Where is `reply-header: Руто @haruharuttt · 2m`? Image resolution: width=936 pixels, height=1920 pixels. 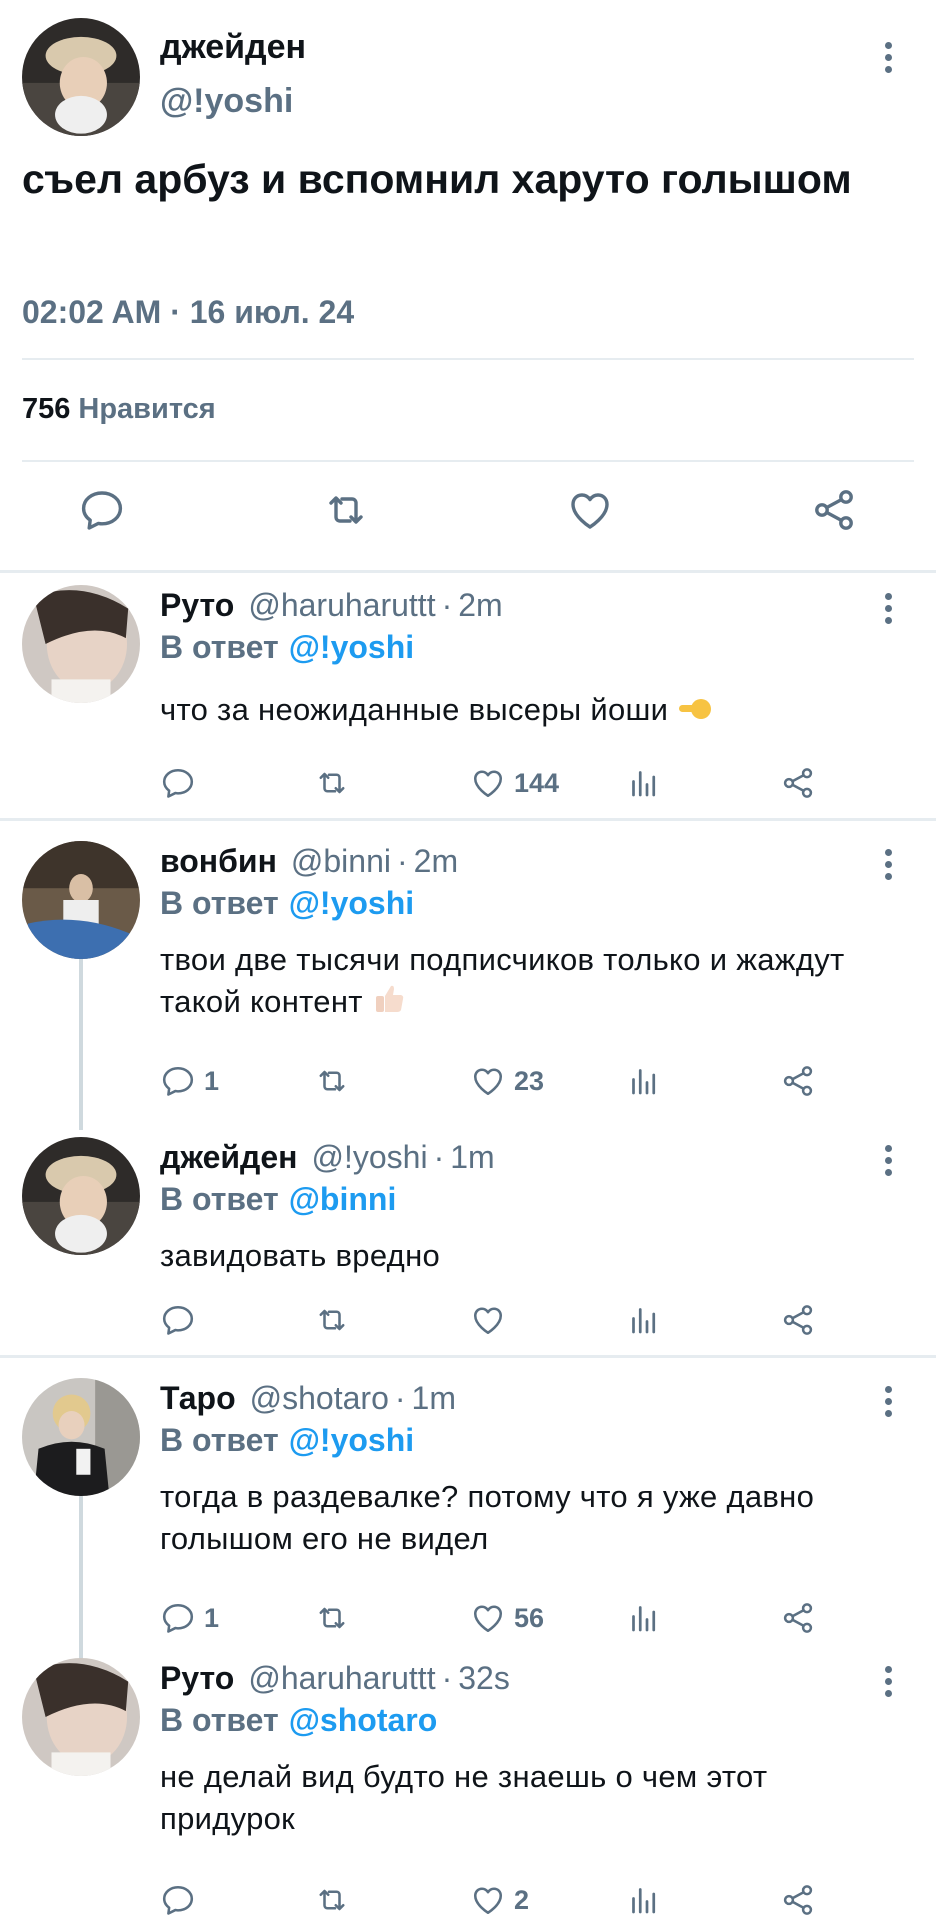 reply-header: Руто @haruharuttt · 2m is located at coordinates (331, 605).